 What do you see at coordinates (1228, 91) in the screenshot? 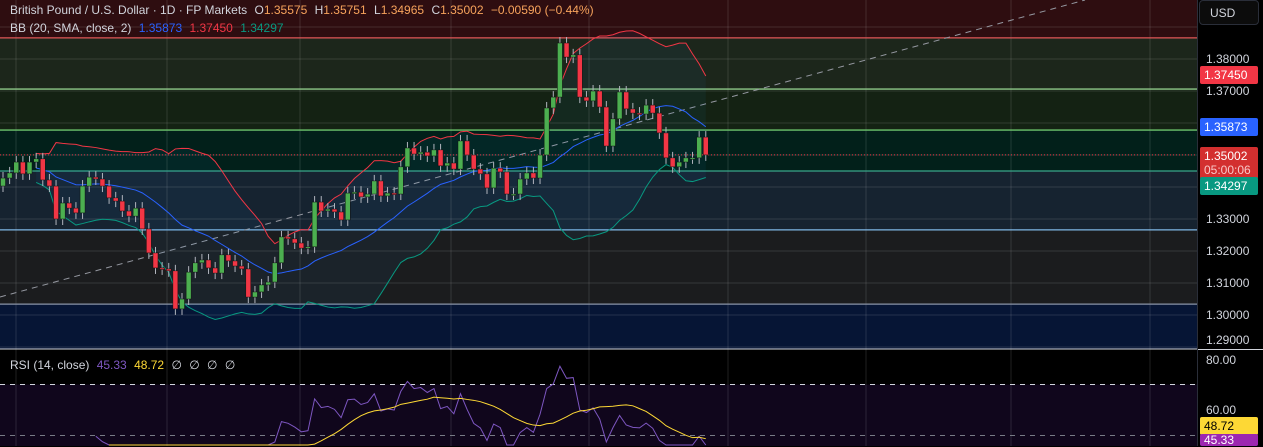
I see `price-tick: 1.37000` at bounding box center [1228, 91].